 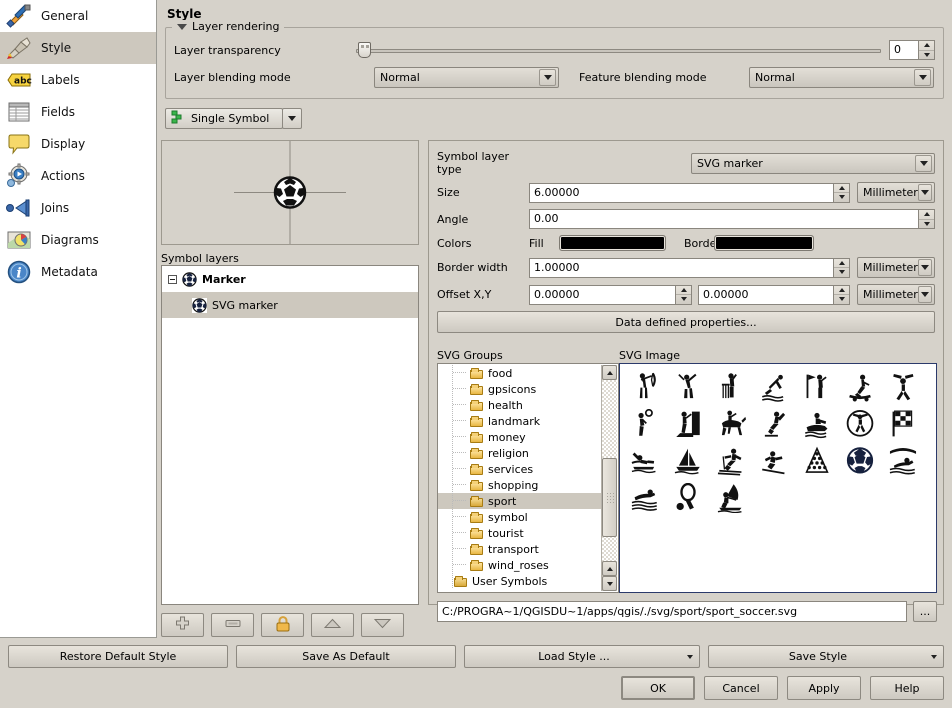 I want to click on apply-button: Apply, so click(x=824, y=688).